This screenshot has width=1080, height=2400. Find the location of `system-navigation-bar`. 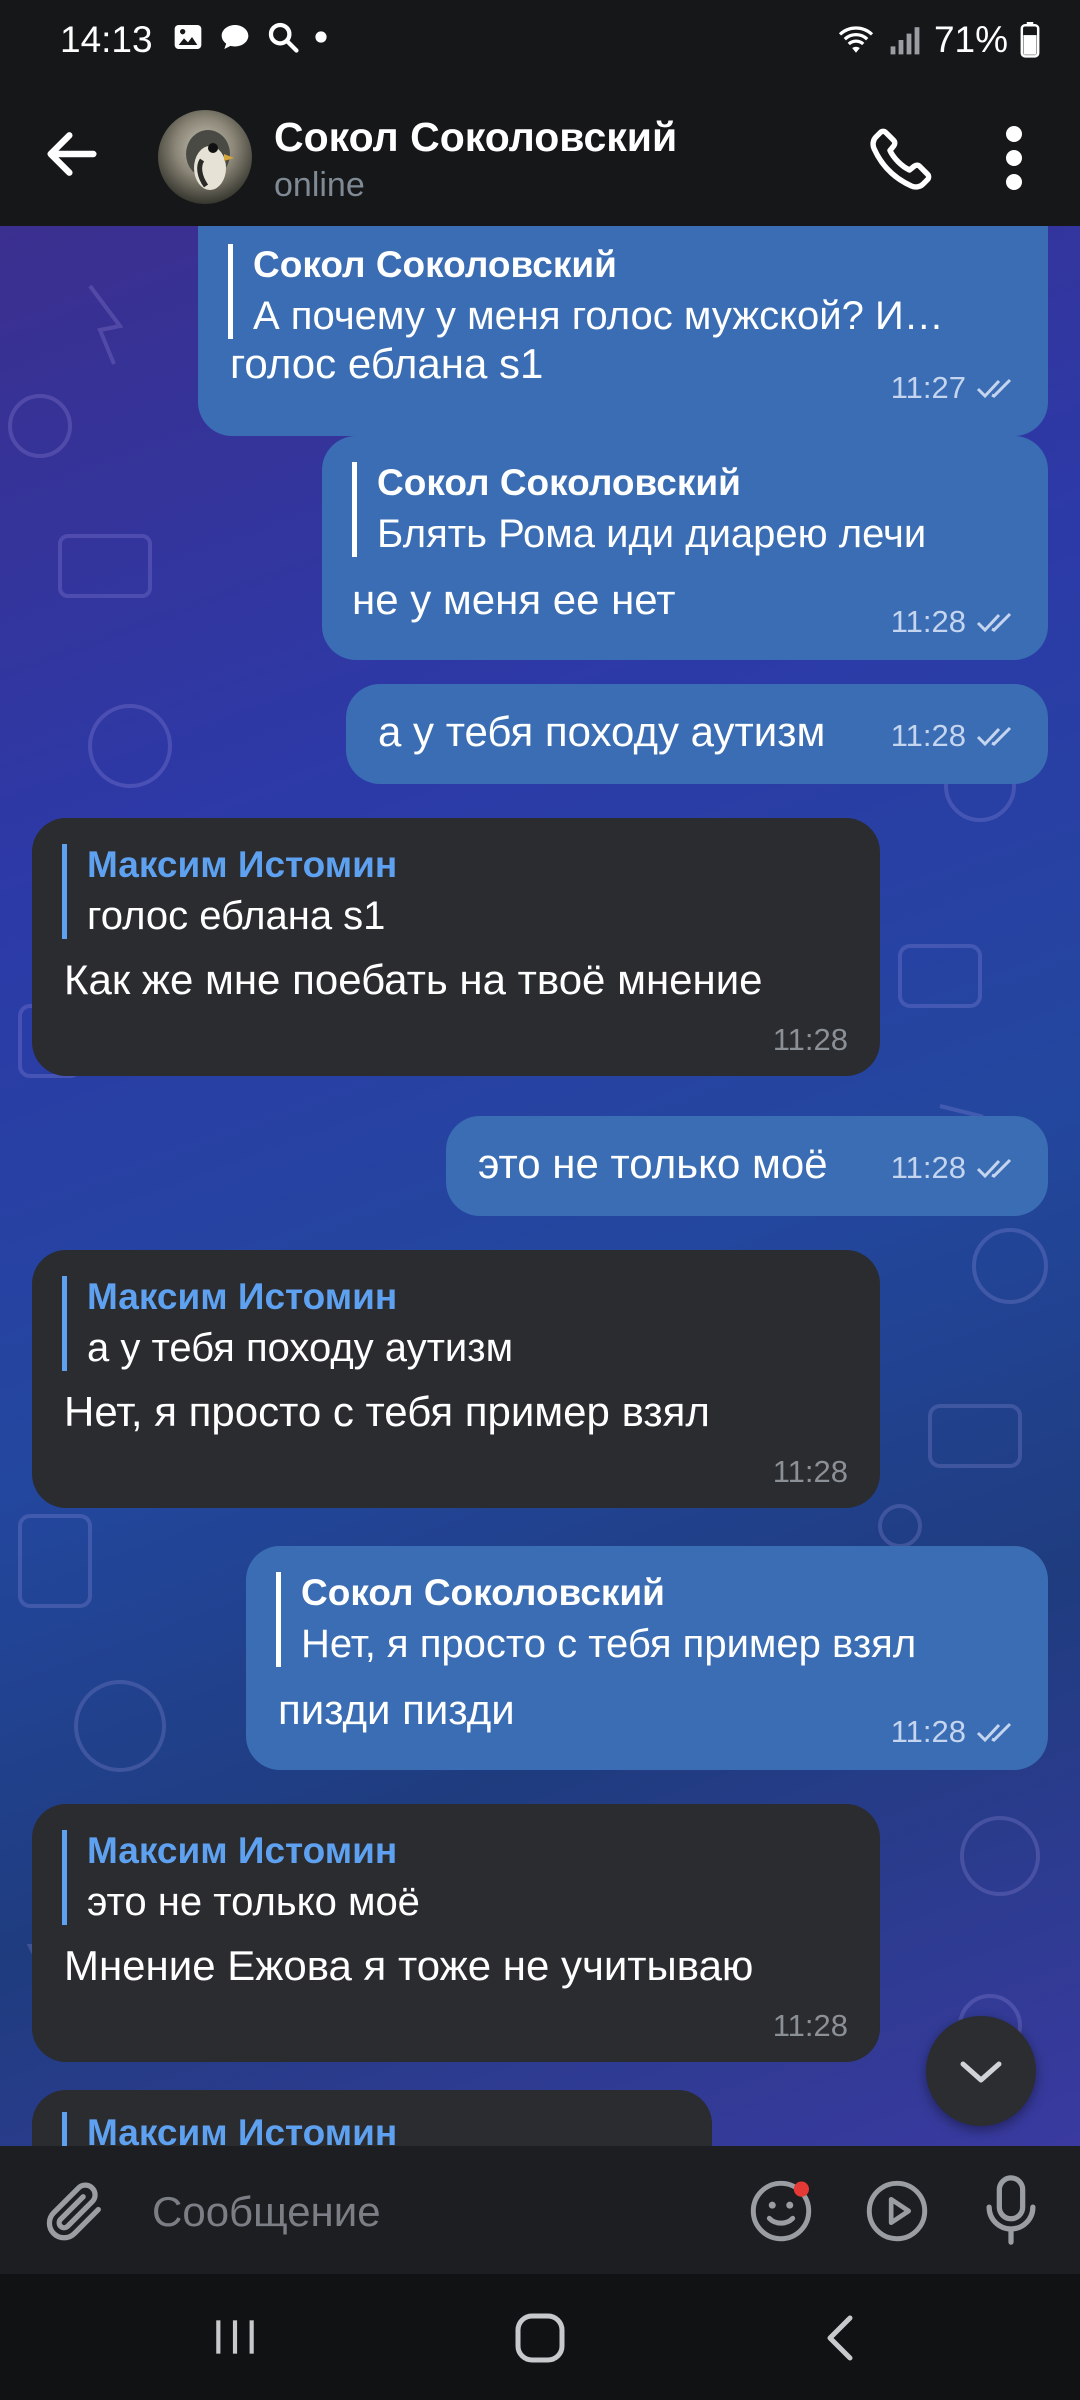

system-navigation-bar is located at coordinates (540, 2337).